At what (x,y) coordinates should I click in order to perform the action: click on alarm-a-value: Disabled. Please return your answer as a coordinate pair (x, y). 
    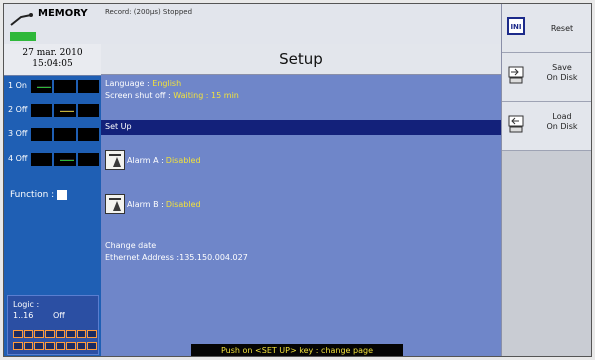
    Looking at the image, I should click on (183, 160).